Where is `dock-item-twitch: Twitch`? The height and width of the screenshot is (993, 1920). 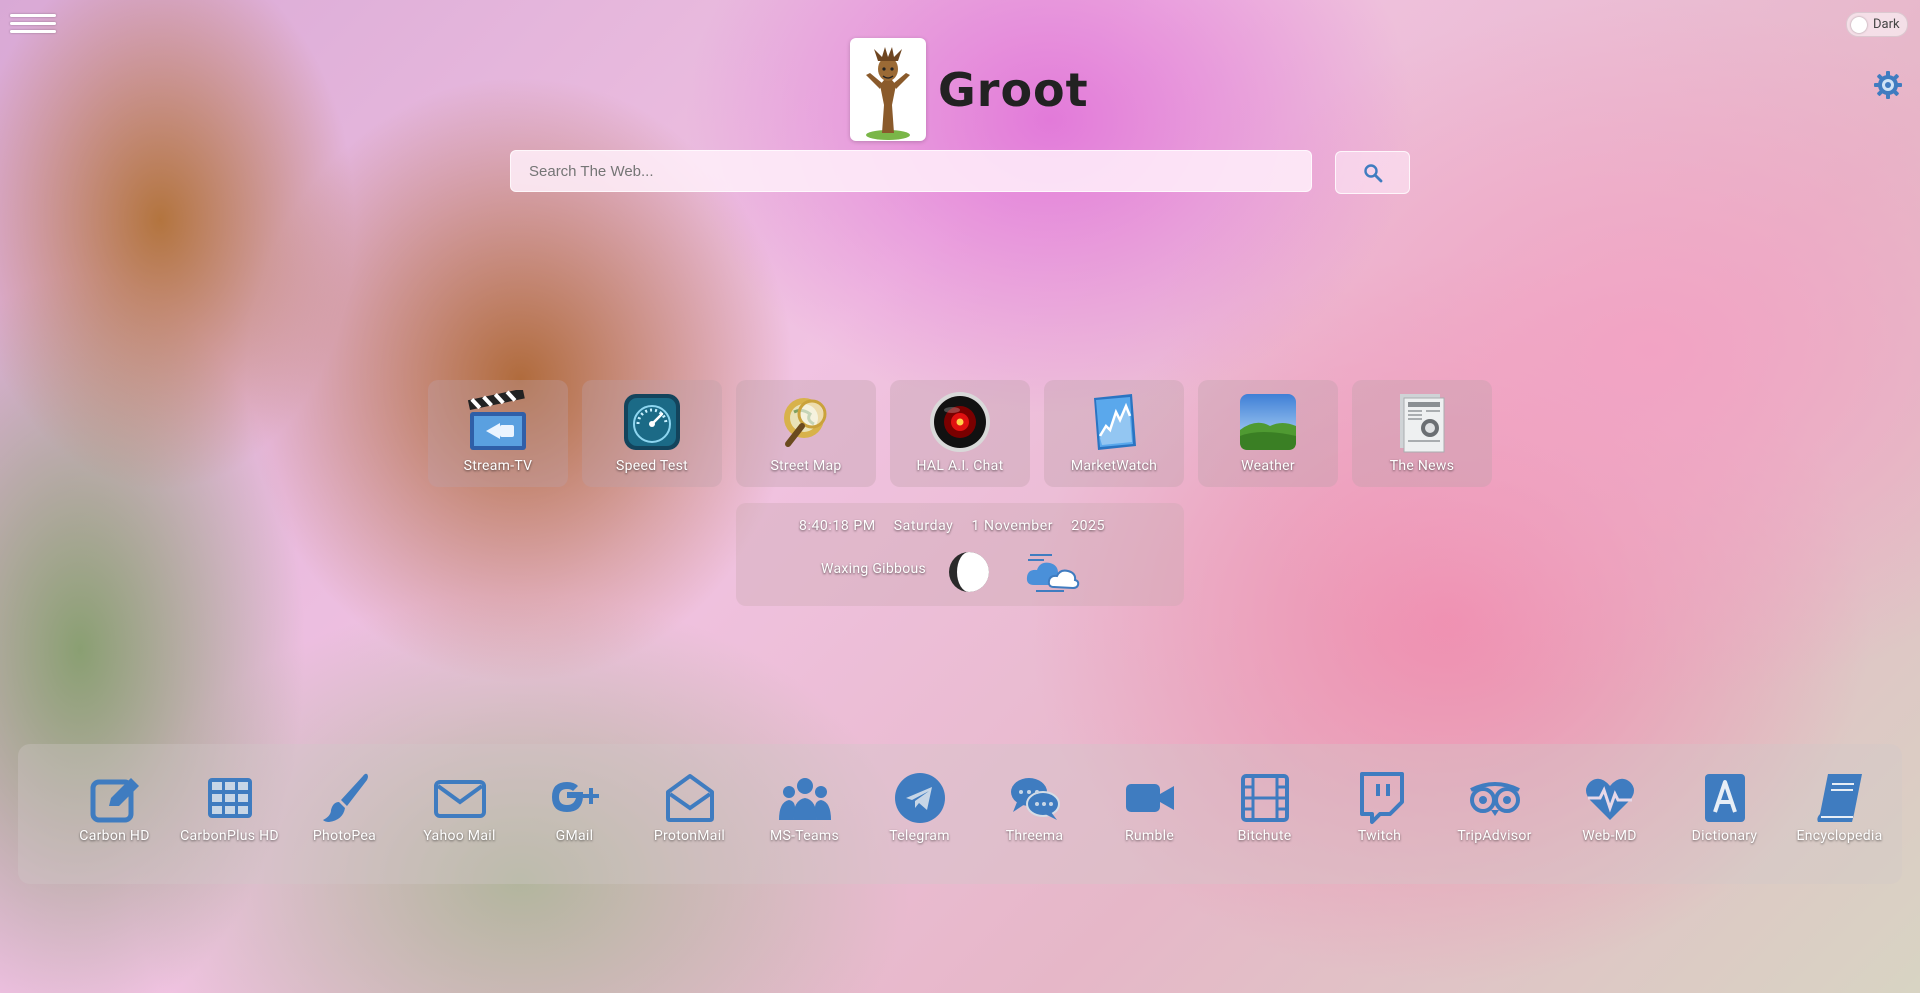
dock-item-twitch: Twitch is located at coordinates (1379, 794).